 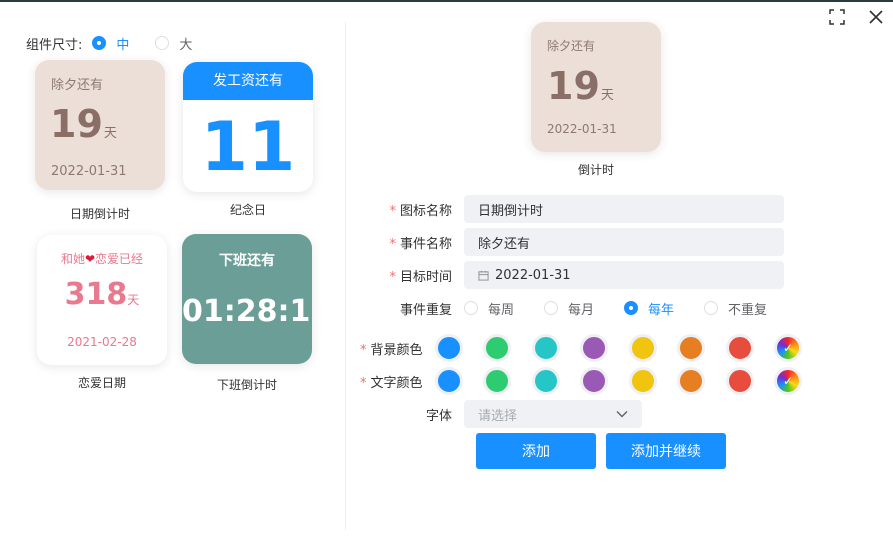 I want to click on text-color-swatch-yellow, so click(x=642, y=381).